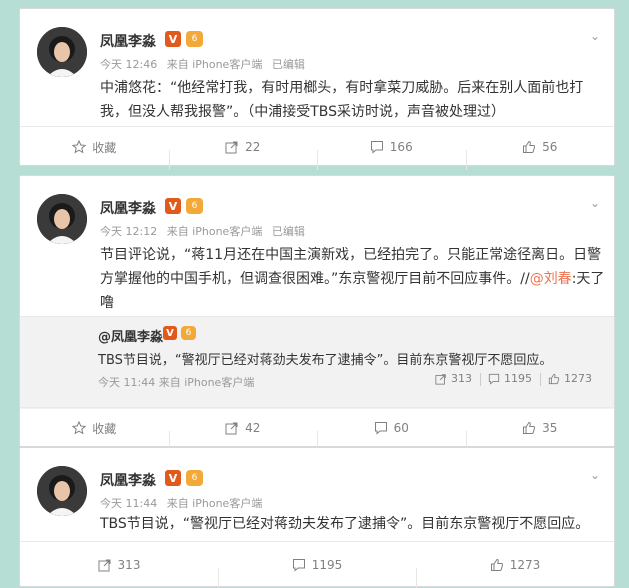 The image size is (629, 588). Describe the element at coordinates (206, 382) in the screenshot. I see `repost-source: 来自 iPhone客户端` at that location.